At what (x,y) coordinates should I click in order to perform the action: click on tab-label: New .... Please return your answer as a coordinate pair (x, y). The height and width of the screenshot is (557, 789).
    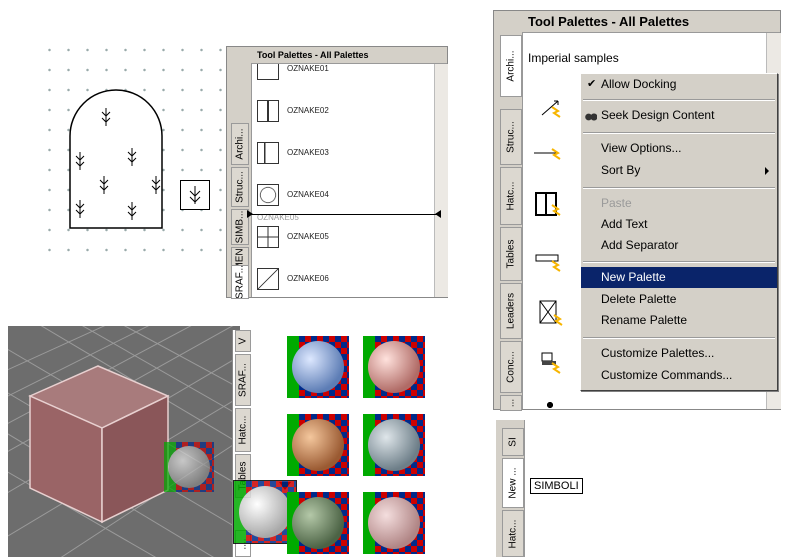
    Looking at the image, I should click on (513, 483).